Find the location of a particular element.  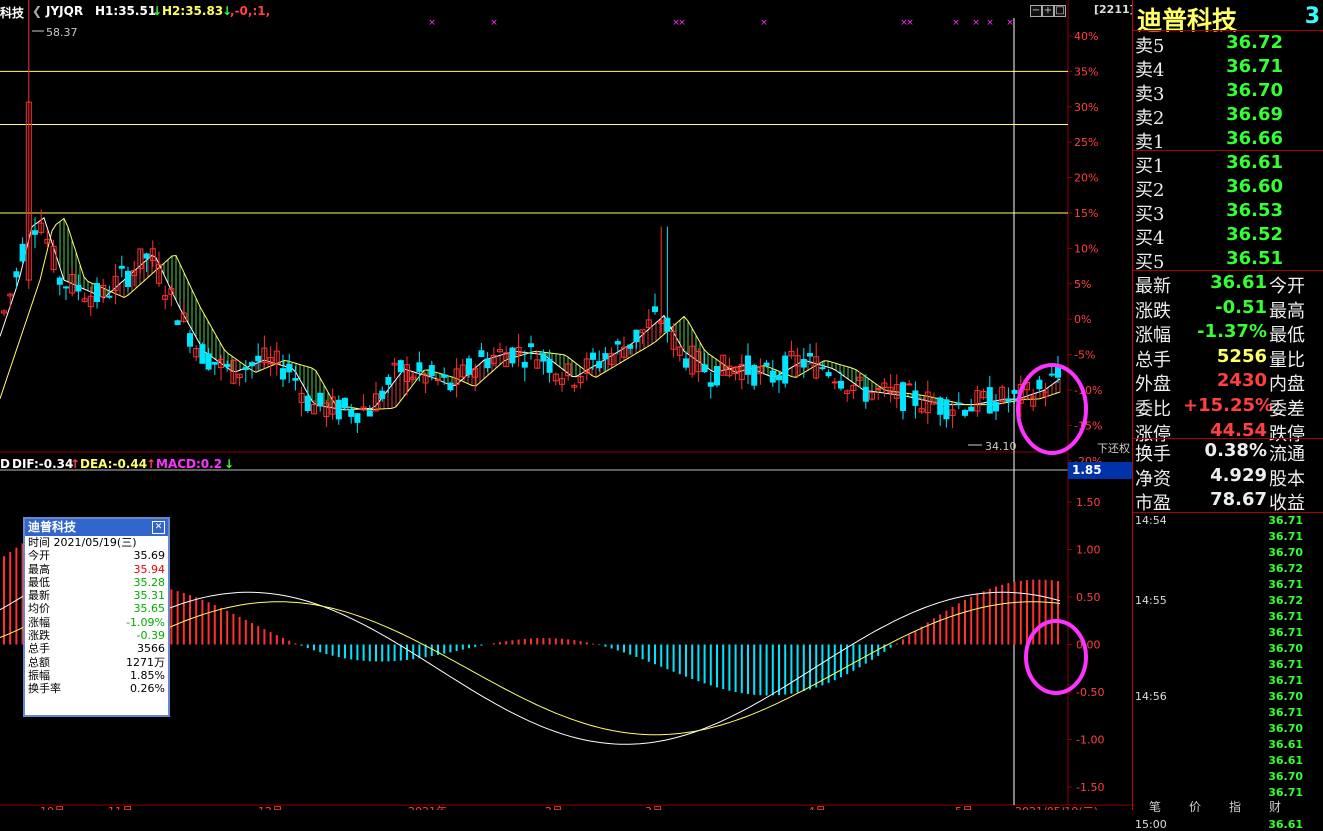

stat-value: 0.38% is located at coordinates (1235, 450).